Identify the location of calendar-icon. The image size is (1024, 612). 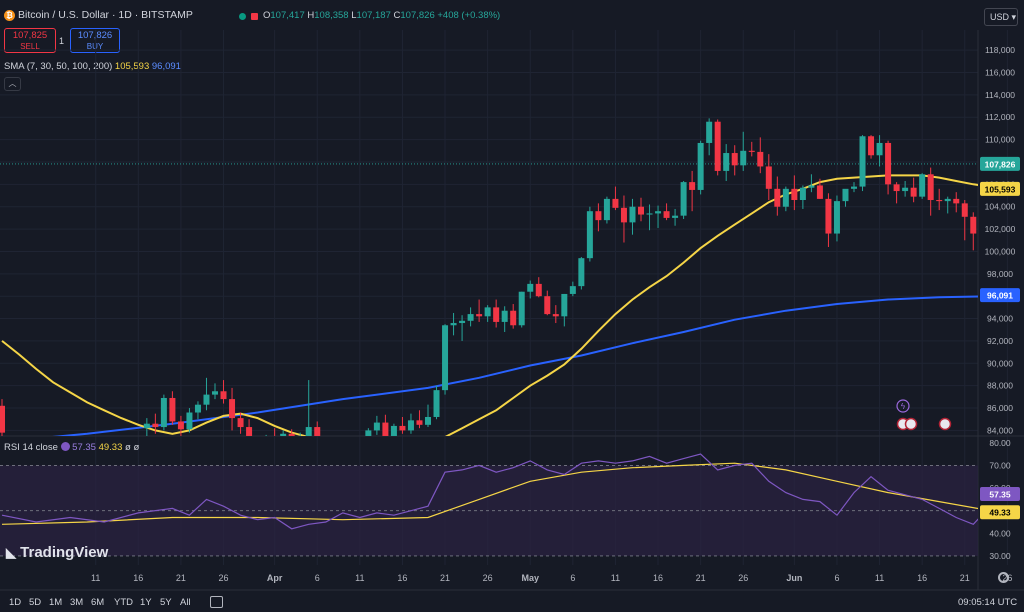
(216, 602).